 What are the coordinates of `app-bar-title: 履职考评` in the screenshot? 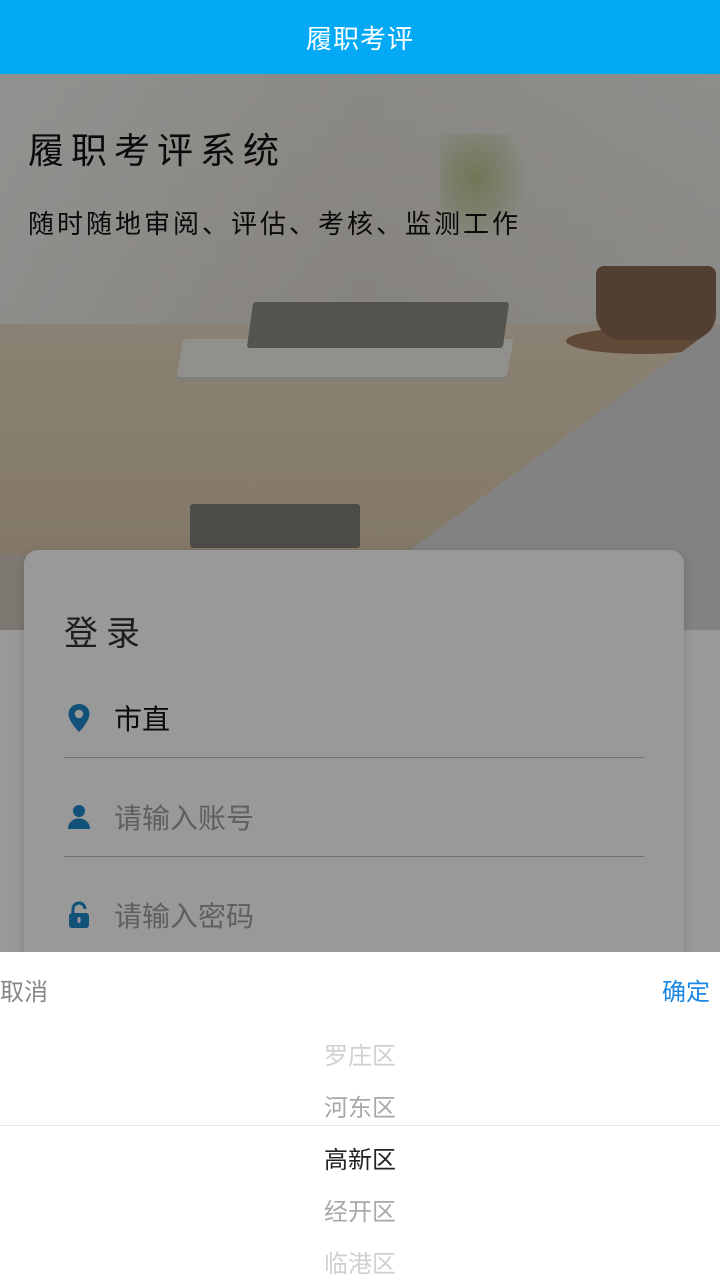 It's located at (359, 39).